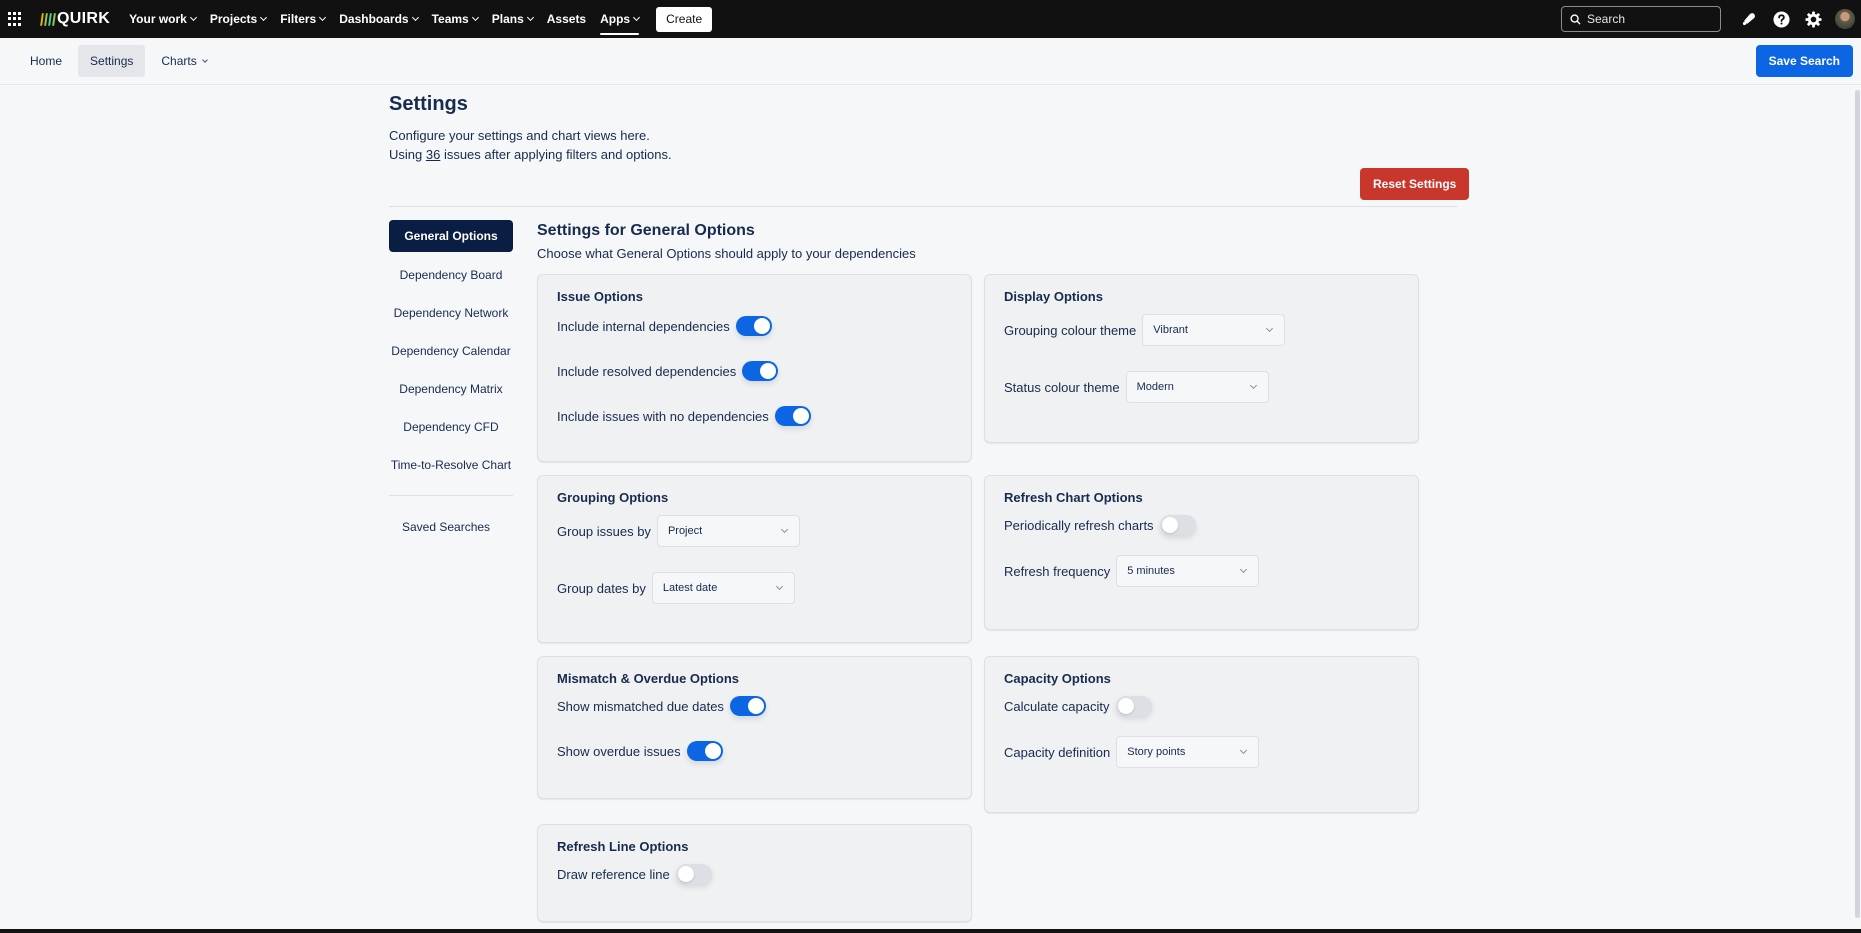 Image resolution: width=1861 pixels, height=933 pixels. I want to click on sidebar-item-dependency-calendar: Dependency Calendar, so click(451, 351).